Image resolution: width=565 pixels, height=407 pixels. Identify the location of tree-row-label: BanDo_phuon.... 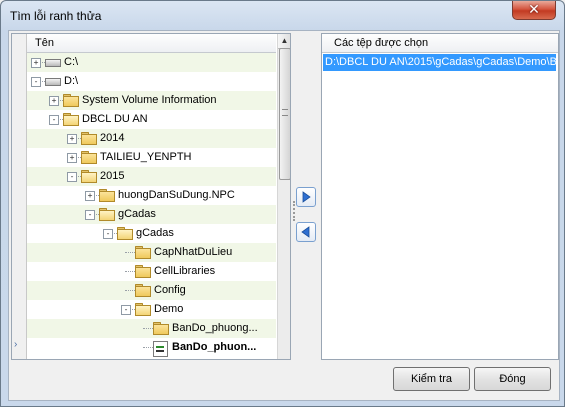
(214, 347).